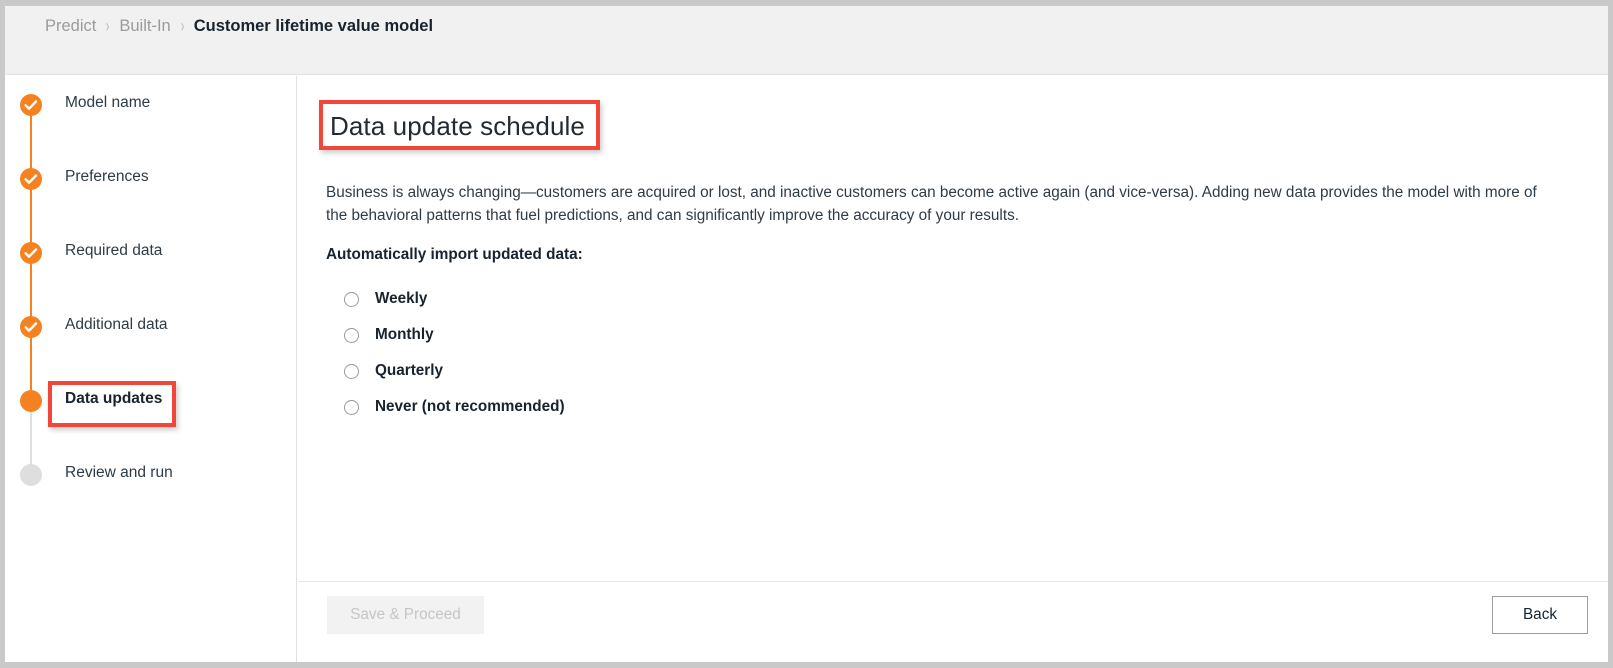 Image resolution: width=1613 pixels, height=668 pixels. What do you see at coordinates (150, 350) in the screenshot?
I see `sidebar-item-additional-data: Additional data` at bounding box center [150, 350].